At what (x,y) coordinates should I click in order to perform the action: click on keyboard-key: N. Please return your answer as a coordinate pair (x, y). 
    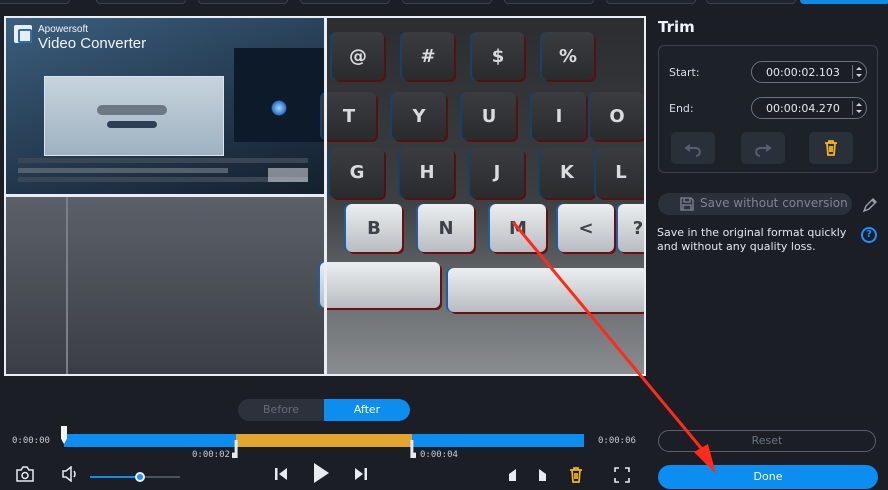
    Looking at the image, I should click on (446, 228).